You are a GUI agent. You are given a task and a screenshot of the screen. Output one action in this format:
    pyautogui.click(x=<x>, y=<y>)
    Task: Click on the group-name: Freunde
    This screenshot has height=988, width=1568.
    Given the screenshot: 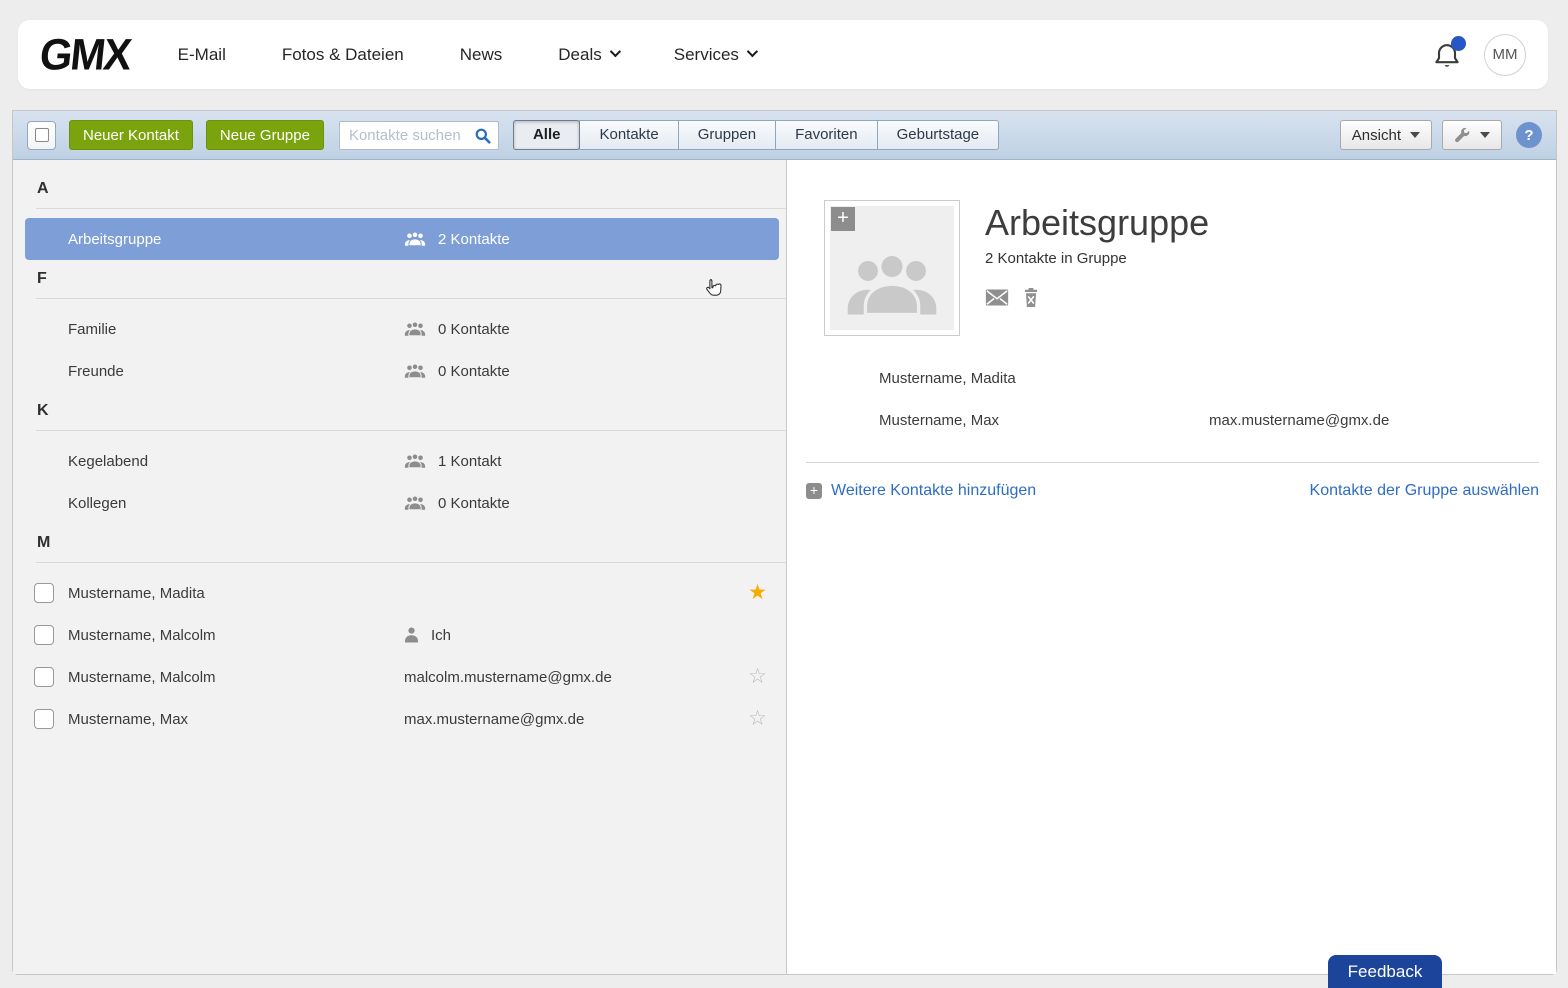 What is the action you would take?
    pyautogui.click(x=96, y=371)
    